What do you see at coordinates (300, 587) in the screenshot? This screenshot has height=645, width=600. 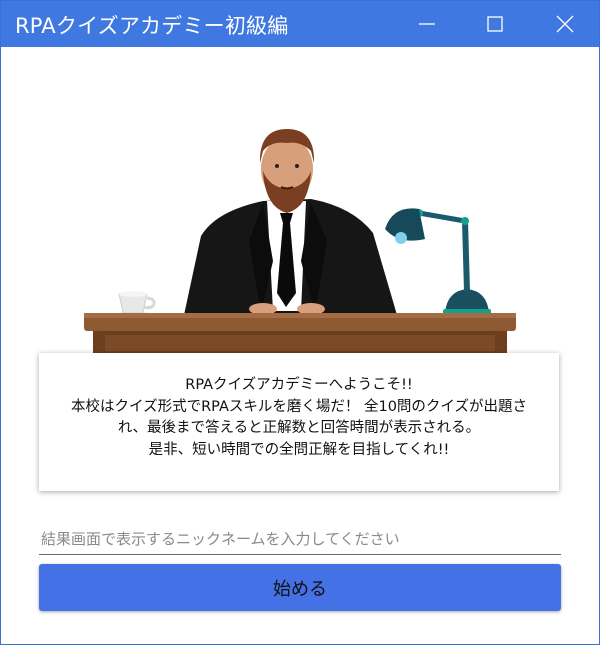 I see `start-button: 始める` at bounding box center [300, 587].